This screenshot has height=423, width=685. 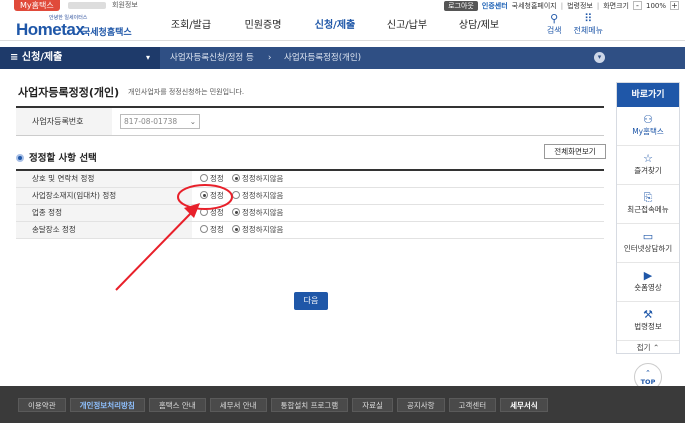 What do you see at coordinates (599, 57) in the screenshot?
I see `location-expand-icon: ▾` at bounding box center [599, 57].